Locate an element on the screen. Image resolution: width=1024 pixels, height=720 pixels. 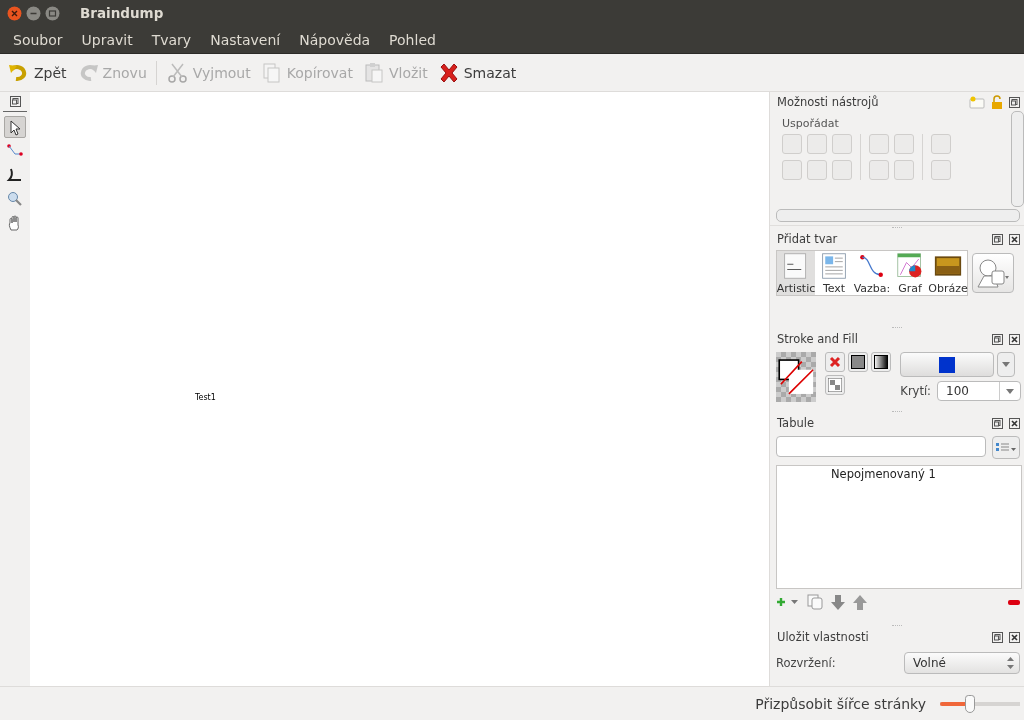
layout-dropdown: Volné is located at coordinates (962, 663).